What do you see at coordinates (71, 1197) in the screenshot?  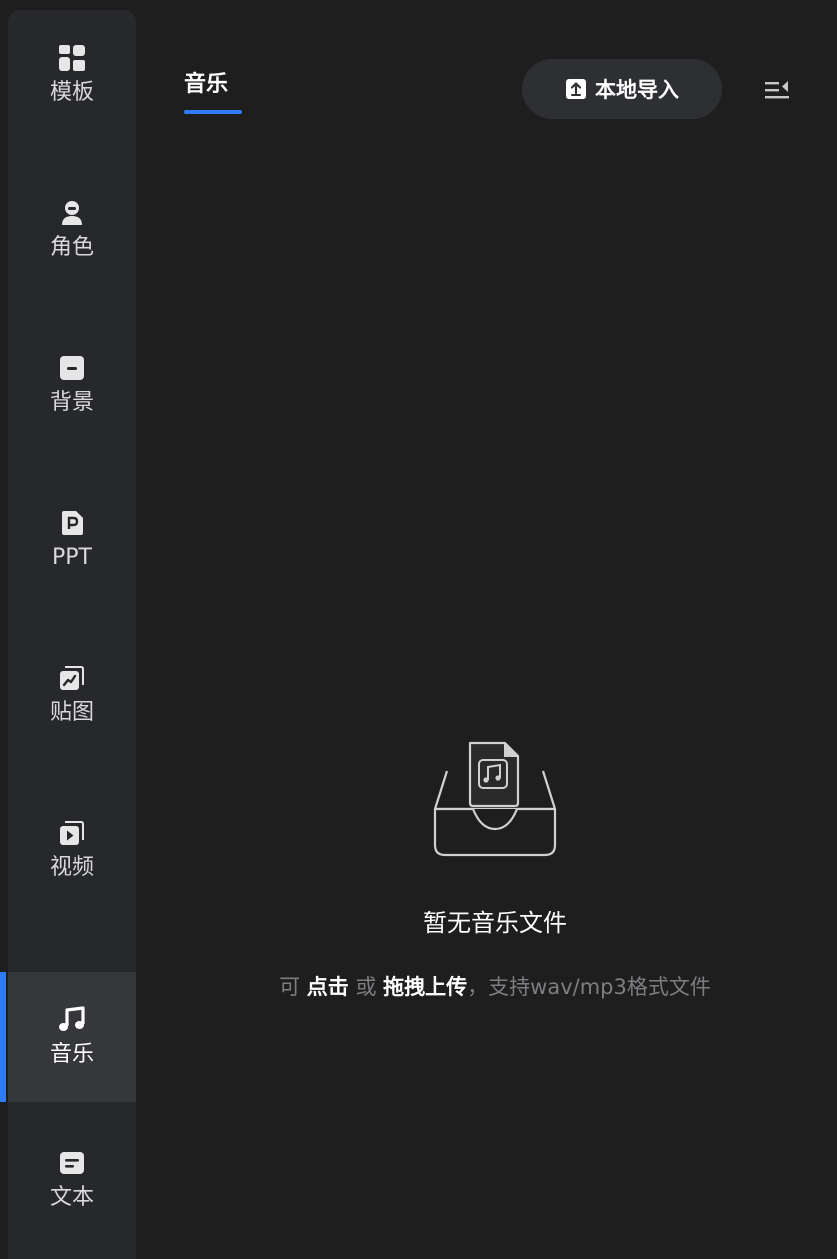 I see `sidebar-item-label: 文本` at bounding box center [71, 1197].